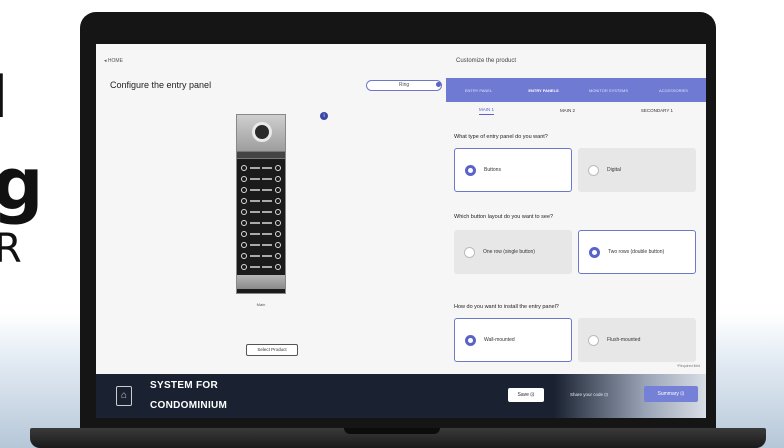  I want to click on question-button-layout: Which button layout do you want to see?, so click(504, 217).